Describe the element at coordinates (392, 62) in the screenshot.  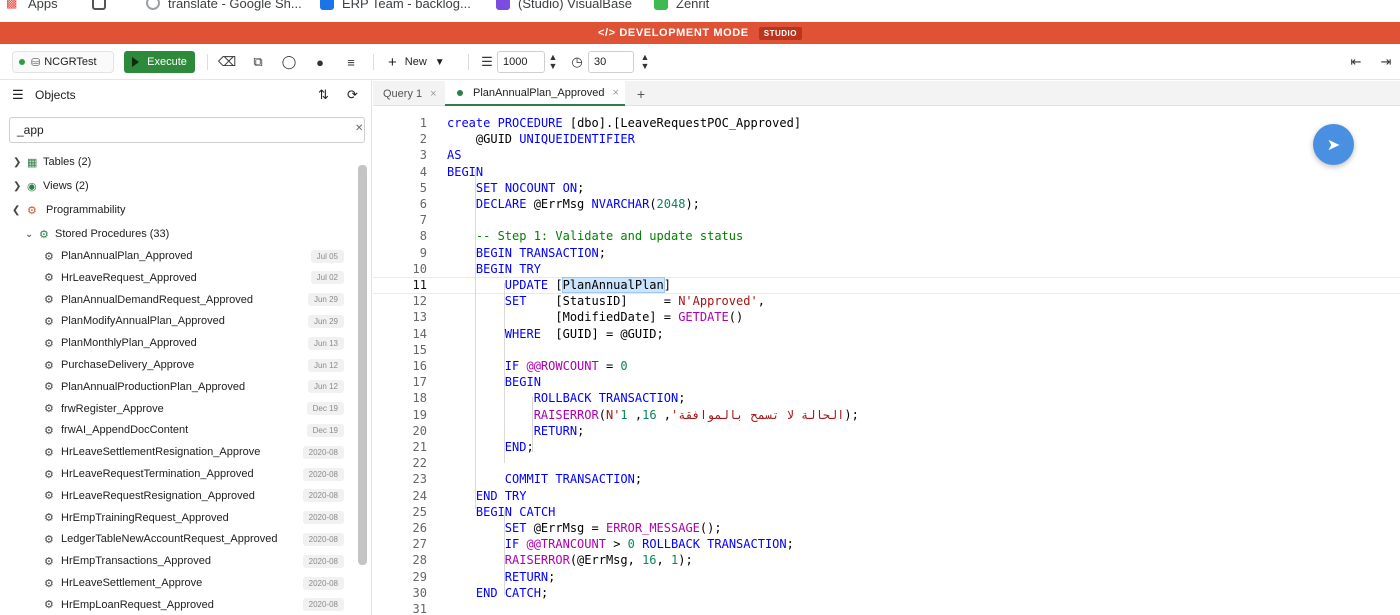
I see `plus-icon: +` at that location.